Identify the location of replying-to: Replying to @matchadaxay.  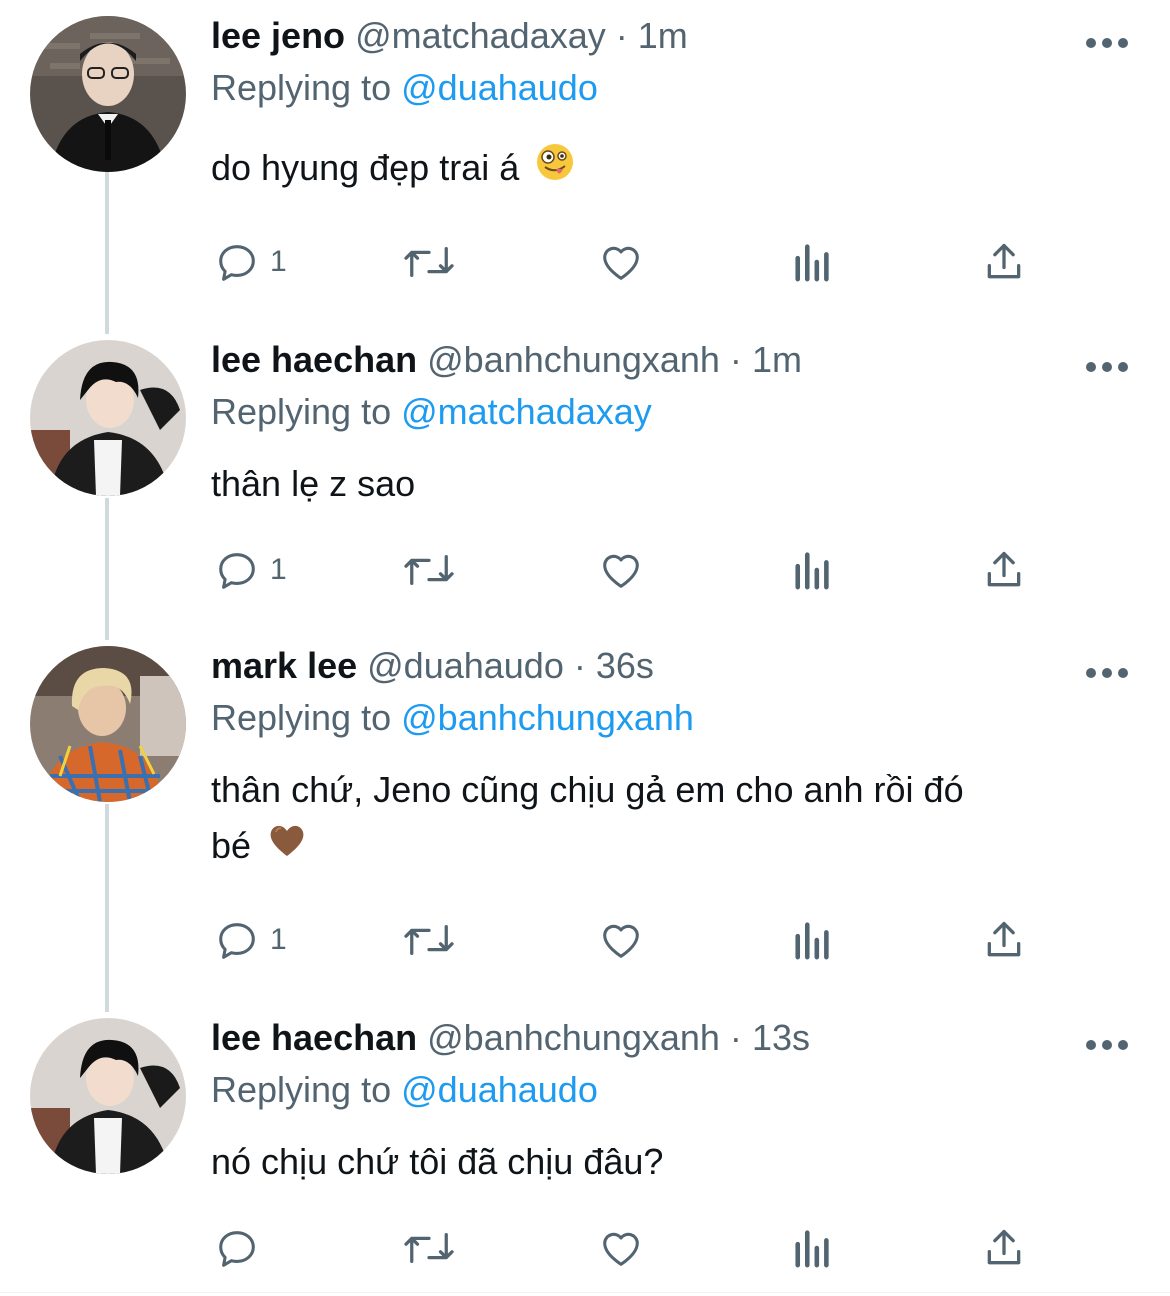
(431, 412).